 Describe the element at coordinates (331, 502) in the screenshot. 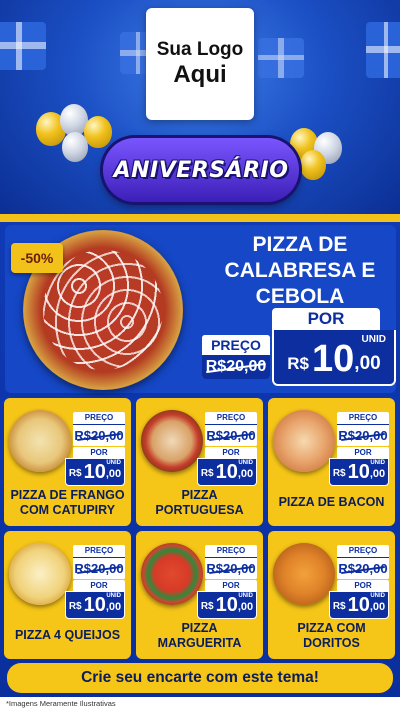

I see `product-name: PIZZA DE BACON` at that location.